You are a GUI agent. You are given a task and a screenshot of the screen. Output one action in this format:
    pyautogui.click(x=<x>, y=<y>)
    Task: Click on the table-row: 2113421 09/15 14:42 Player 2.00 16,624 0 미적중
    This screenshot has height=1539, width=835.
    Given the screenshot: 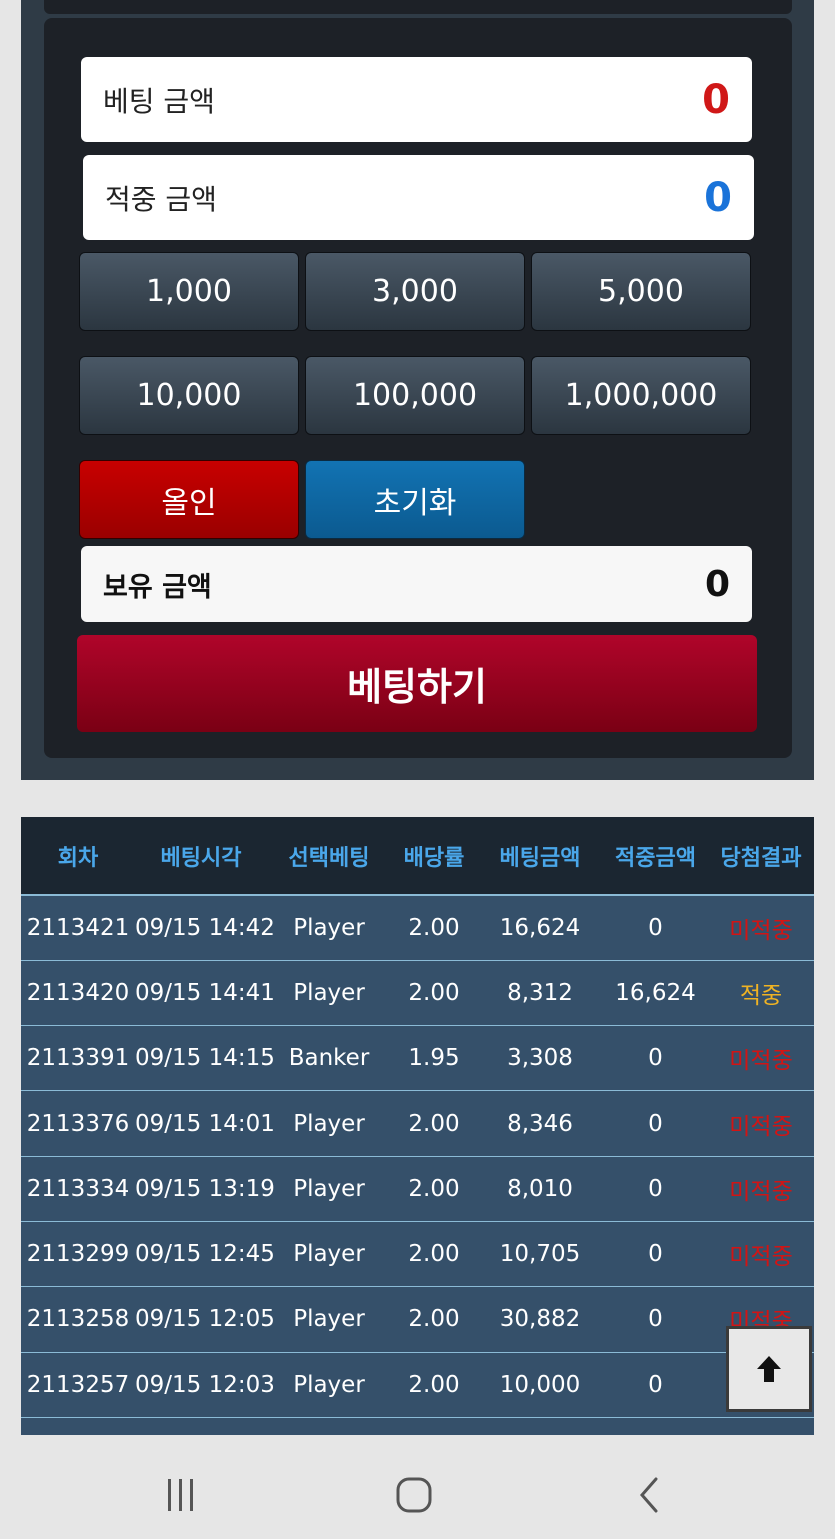 What is the action you would take?
    pyautogui.click(x=417, y=928)
    